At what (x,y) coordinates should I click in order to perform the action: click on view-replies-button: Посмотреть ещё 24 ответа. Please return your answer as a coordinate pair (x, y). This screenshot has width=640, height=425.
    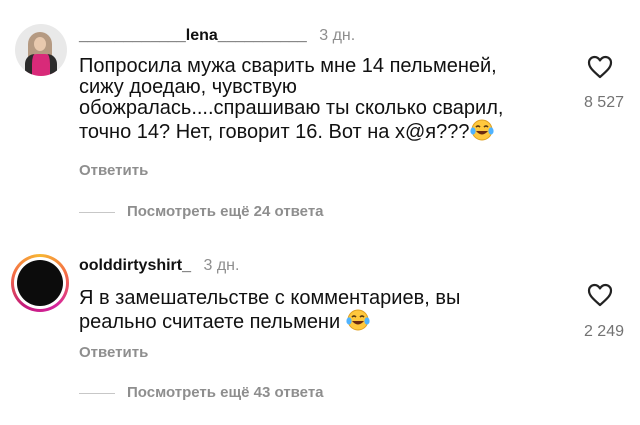
    Looking at the image, I should click on (201, 211).